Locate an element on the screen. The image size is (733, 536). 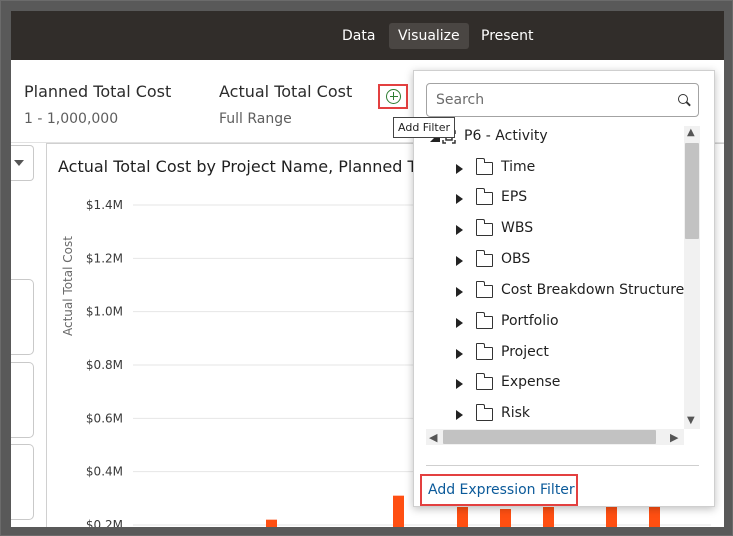
scroll-up-icon: ▲ is located at coordinates (691, 133).